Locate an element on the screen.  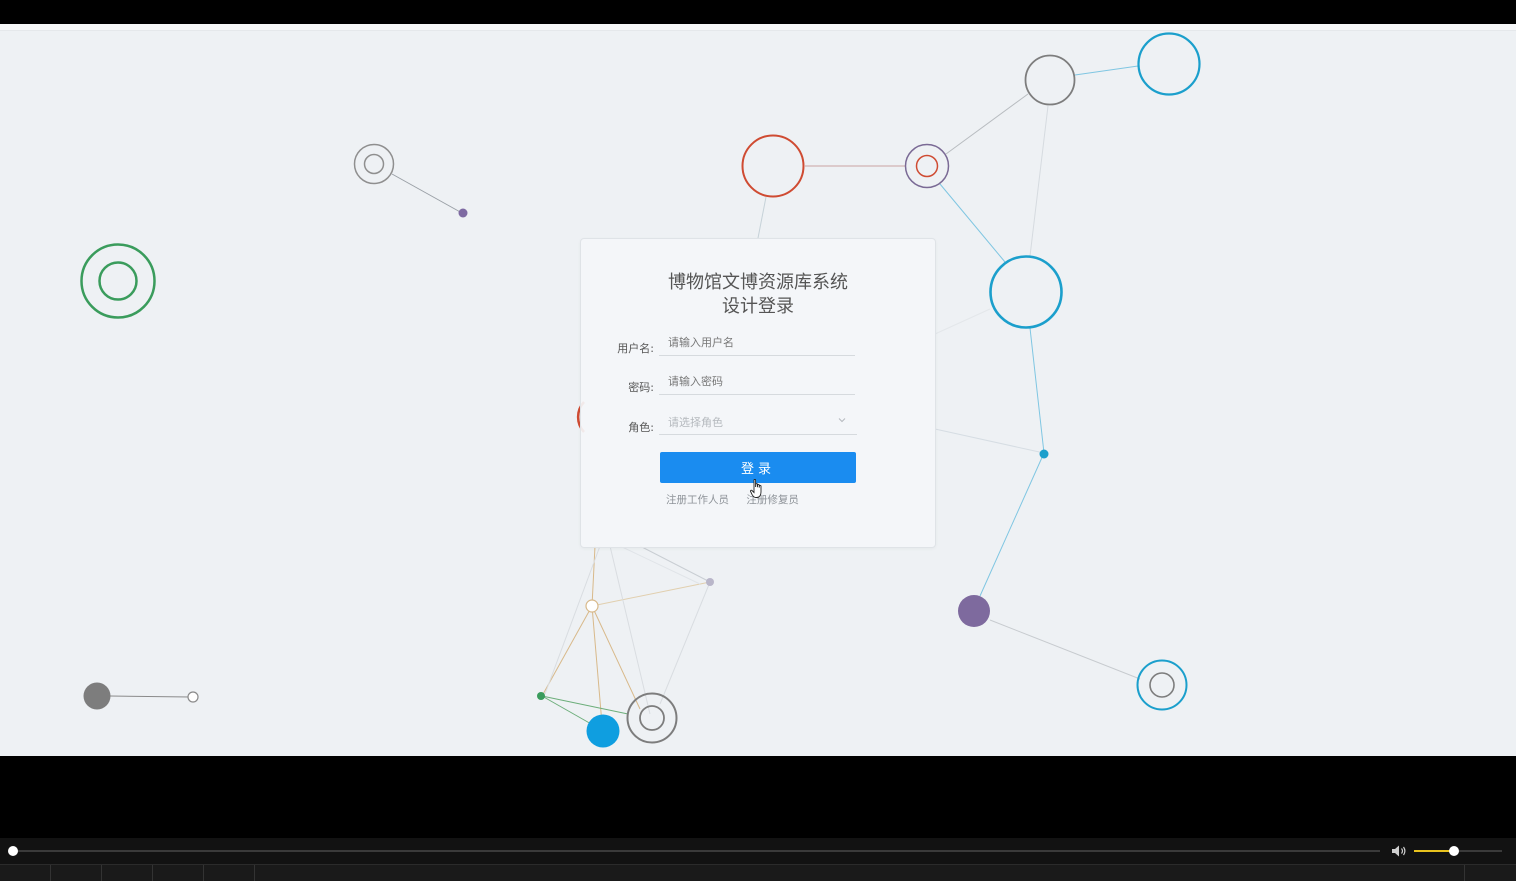
role-select: 请选择角色 is located at coordinates (758, 422).